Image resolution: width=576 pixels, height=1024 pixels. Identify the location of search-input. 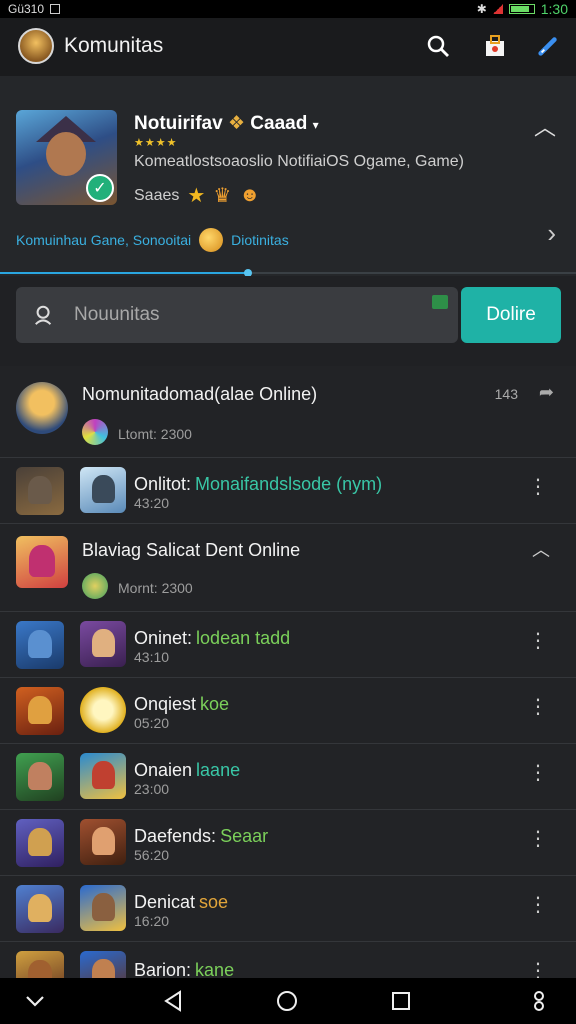
(254, 315).